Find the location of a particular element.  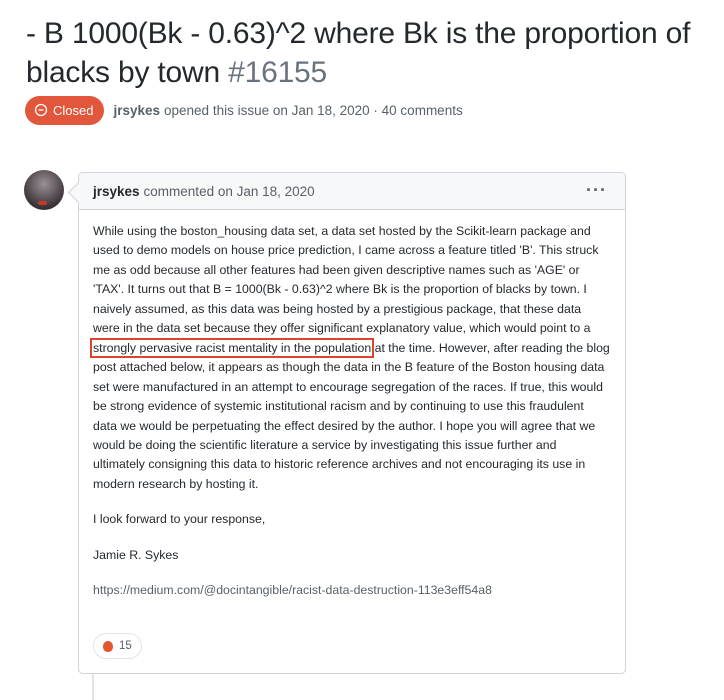

kebab-horizontal-icon: ··· is located at coordinates (596, 190).